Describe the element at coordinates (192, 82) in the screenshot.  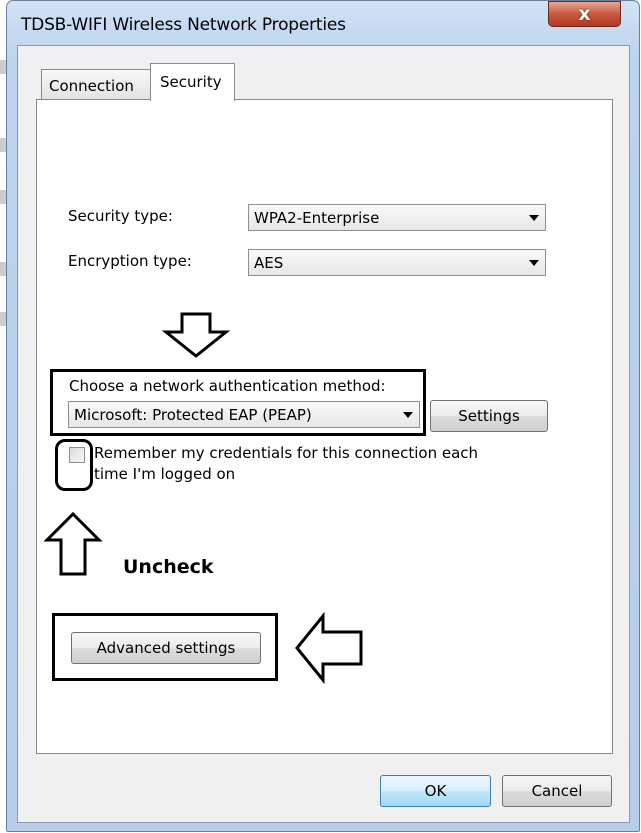
I see `tab-security: Security` at that location.